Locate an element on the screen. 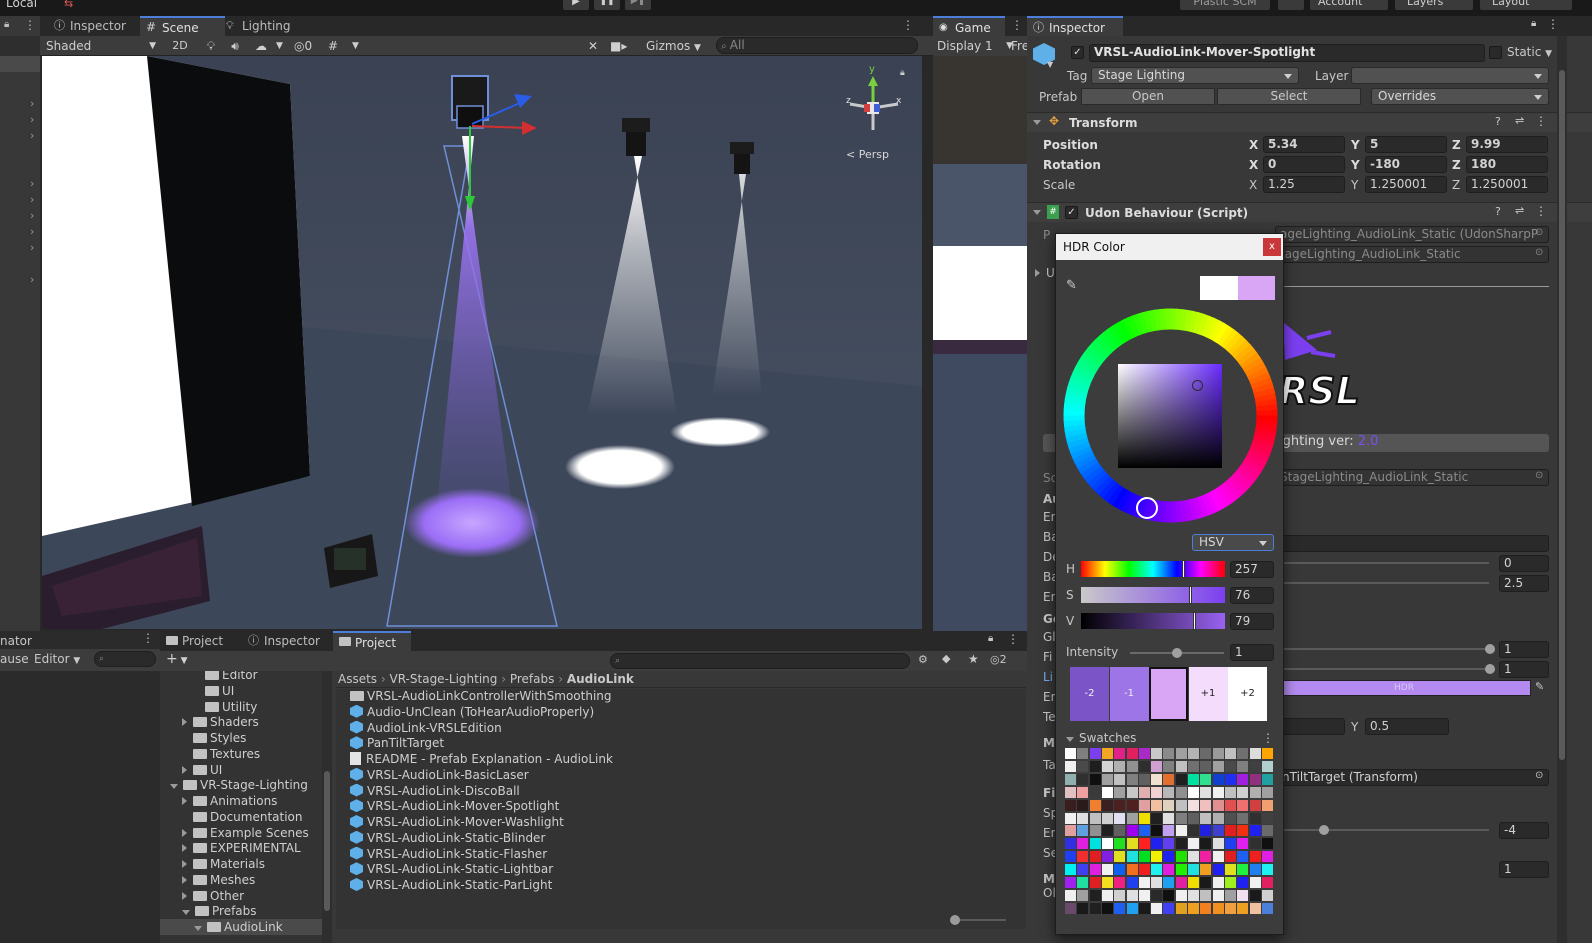  tab-inspector: ⓘ Inspector is located at coordinates (91, 26).